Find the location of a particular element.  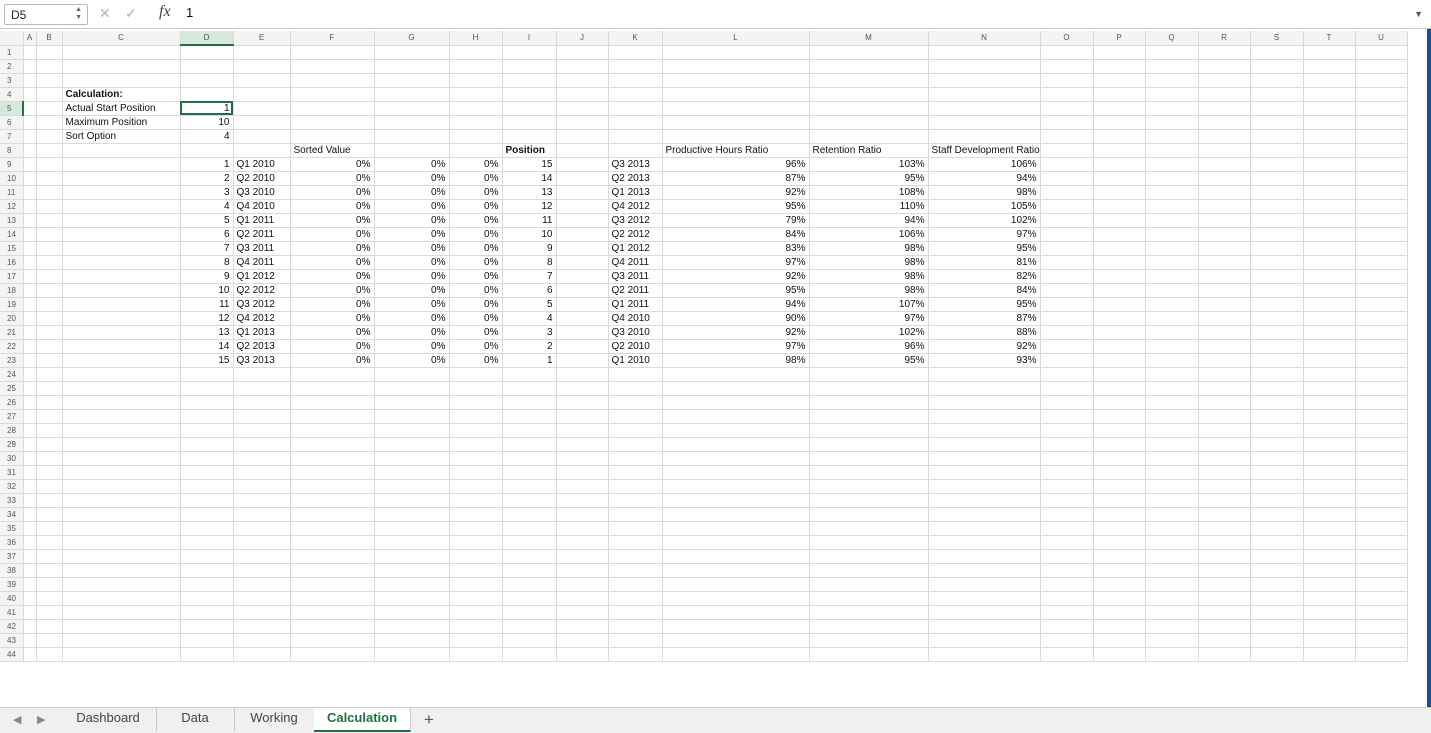

cell-h17: 0% is located at coordinates (476, 276).